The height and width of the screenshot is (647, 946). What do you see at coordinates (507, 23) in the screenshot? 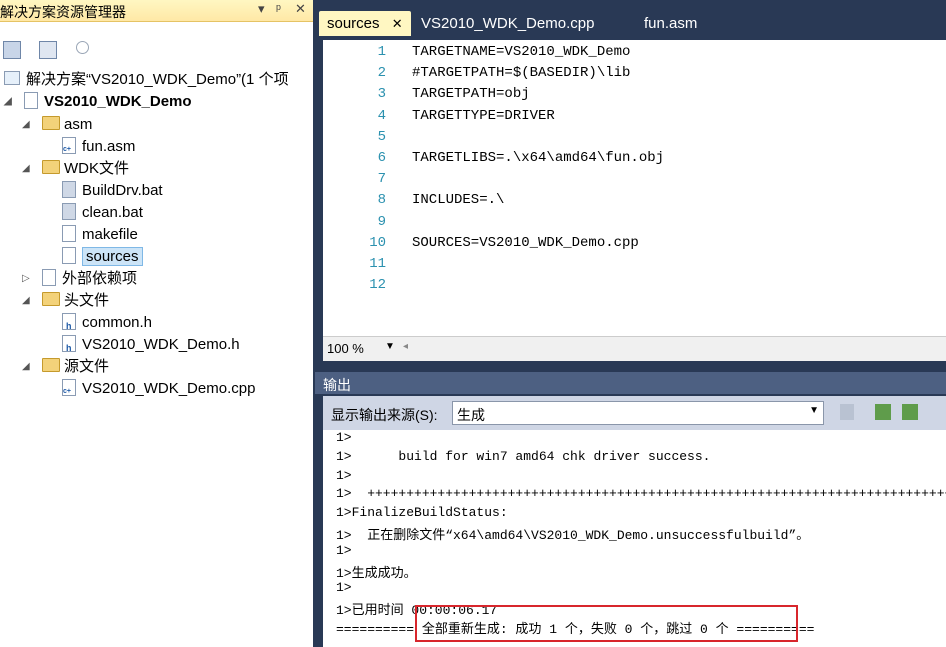
I see `tab-demo-cpp: VS2010_WDK_Demo.cpp` at bounding box center [507, 23].